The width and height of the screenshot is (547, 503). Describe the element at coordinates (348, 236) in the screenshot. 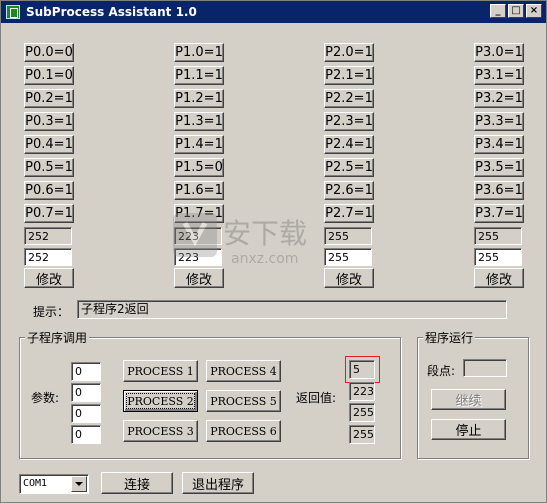

I see `port-p2-current-value: 255` at that location.